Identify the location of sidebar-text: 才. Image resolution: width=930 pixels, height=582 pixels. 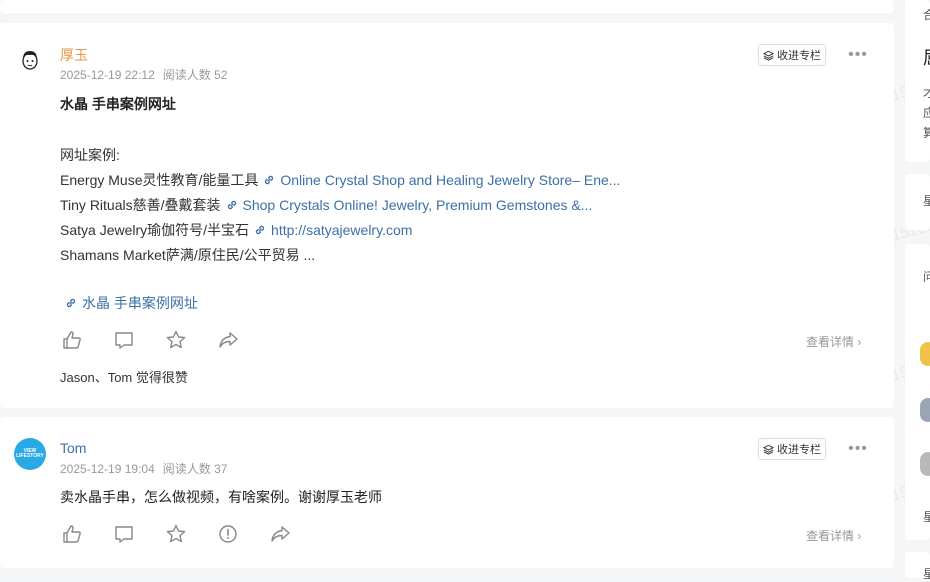
(926, 93).